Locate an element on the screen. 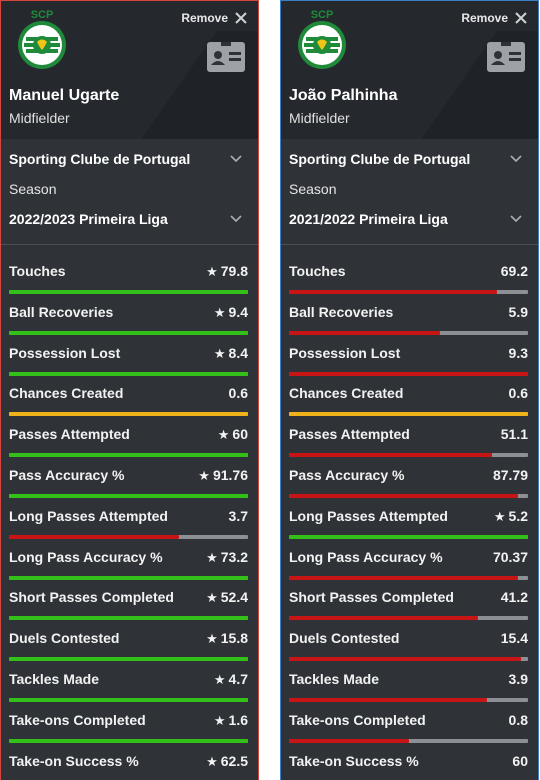  stat-row: Touches 69.2 is located at coordinates (408, 273).